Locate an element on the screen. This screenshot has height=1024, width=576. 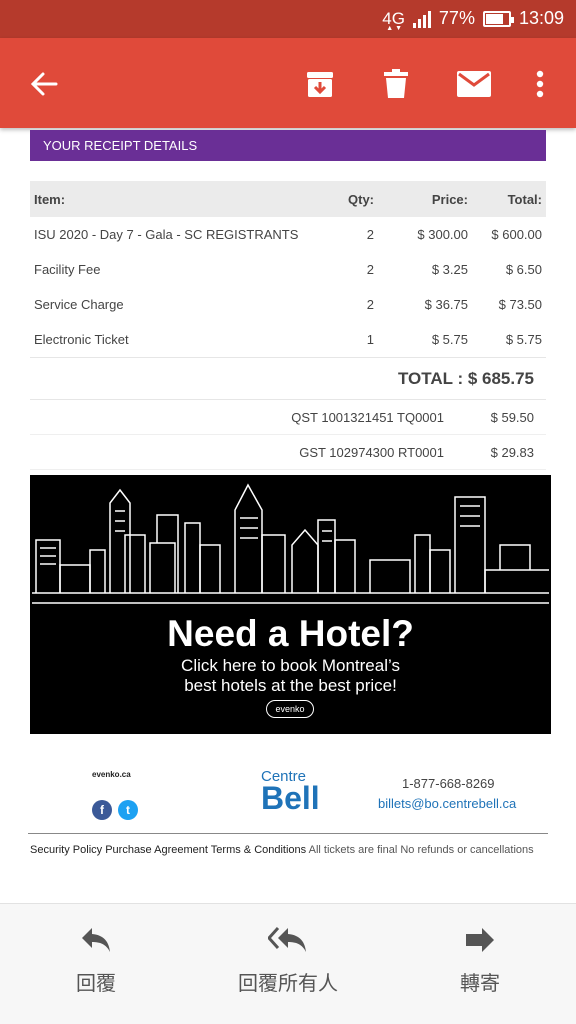
reply-button: 回覆 is located at coordinates (96, 961).